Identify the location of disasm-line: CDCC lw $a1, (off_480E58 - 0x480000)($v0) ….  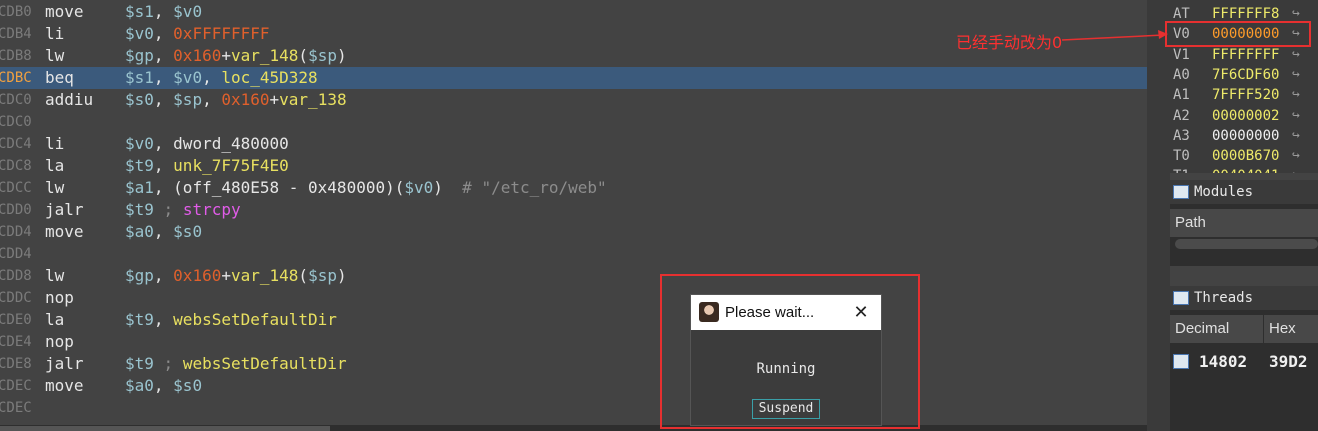
(573, 188).